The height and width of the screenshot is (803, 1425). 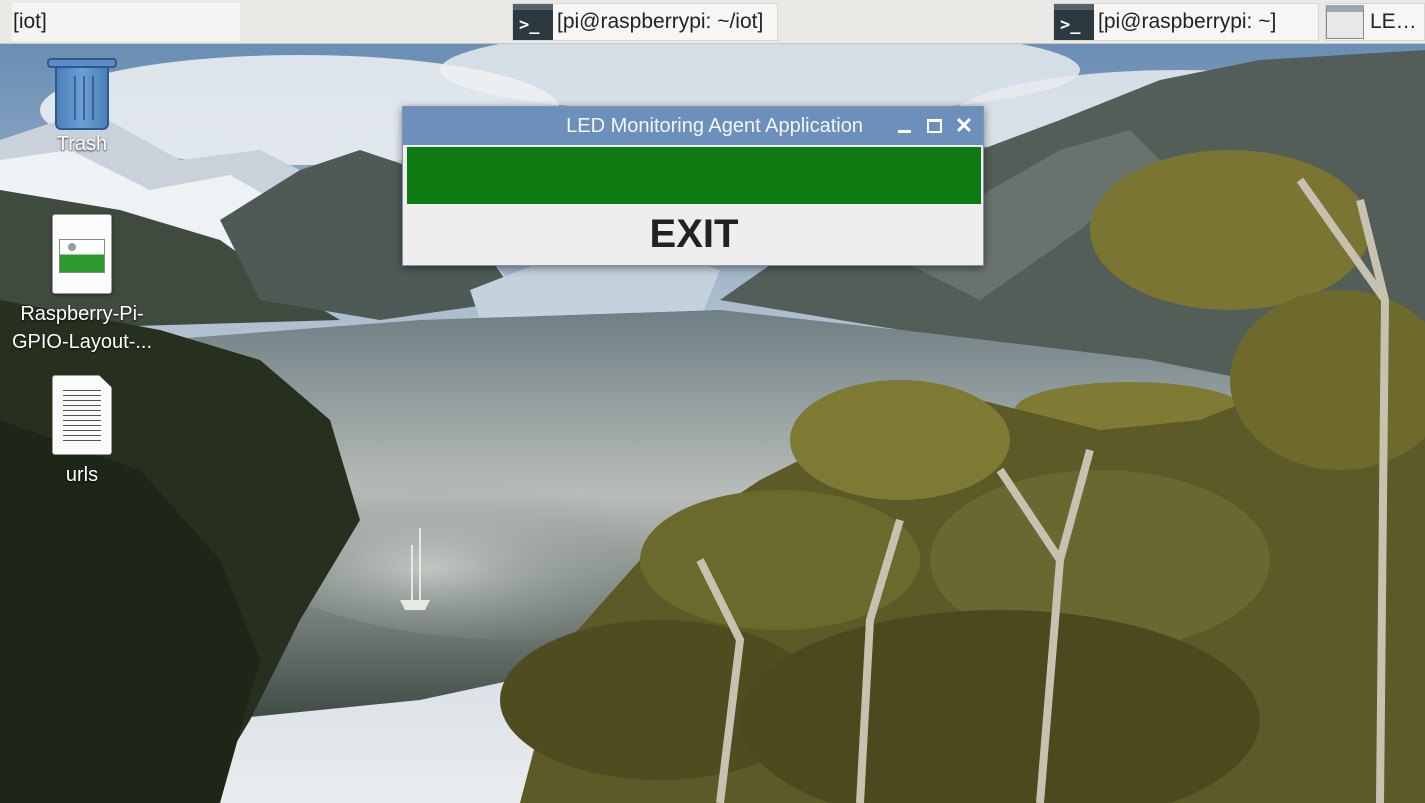 I want to click on taskbar-item-terminal-home: >_ [pi@raspberrypi: ~], so click(x=1186, y=22).